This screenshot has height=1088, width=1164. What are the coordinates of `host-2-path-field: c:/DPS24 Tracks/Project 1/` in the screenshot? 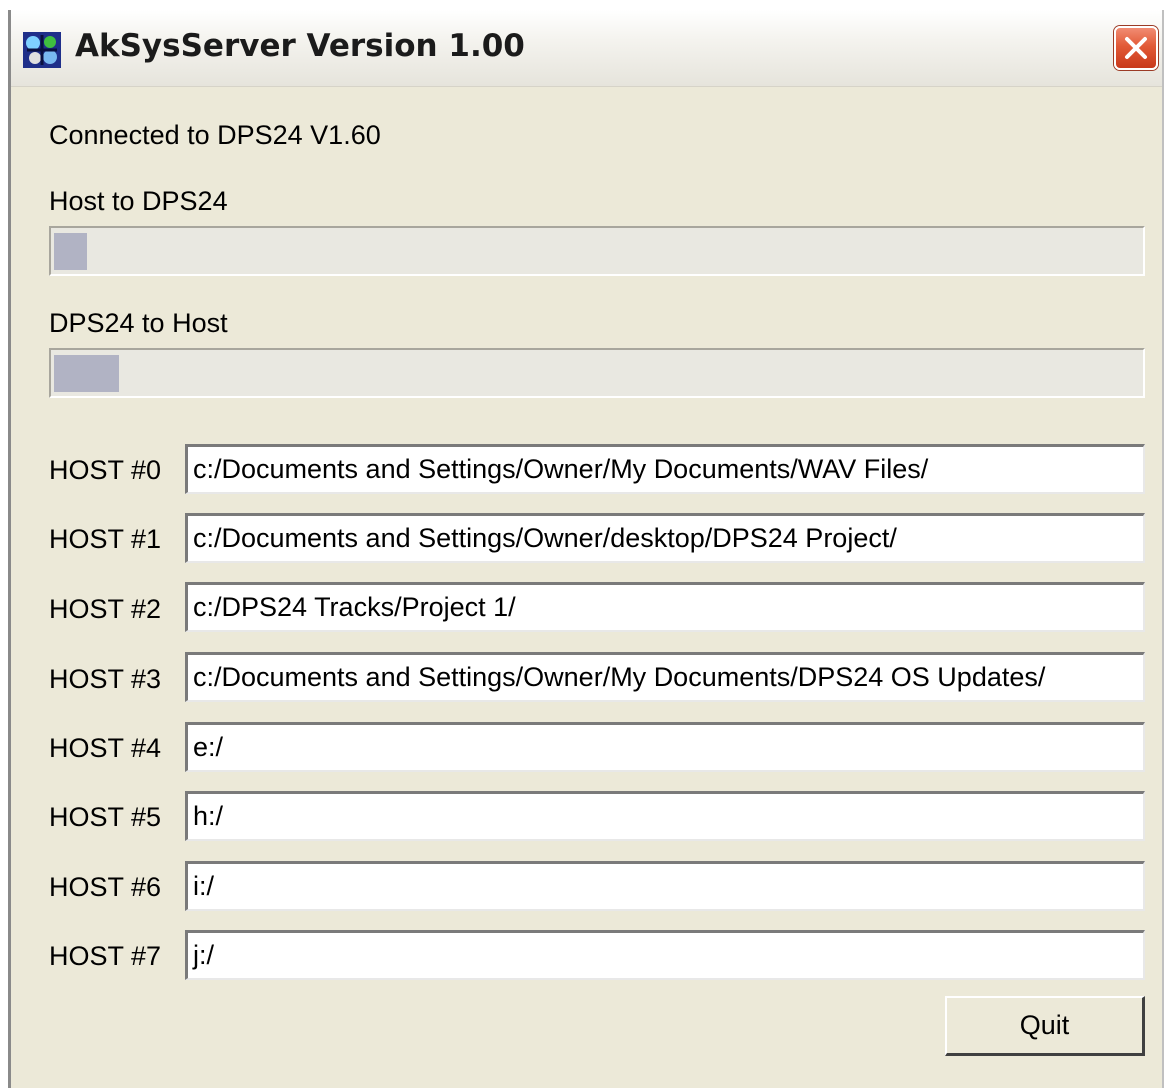 It's located at (665, 607).